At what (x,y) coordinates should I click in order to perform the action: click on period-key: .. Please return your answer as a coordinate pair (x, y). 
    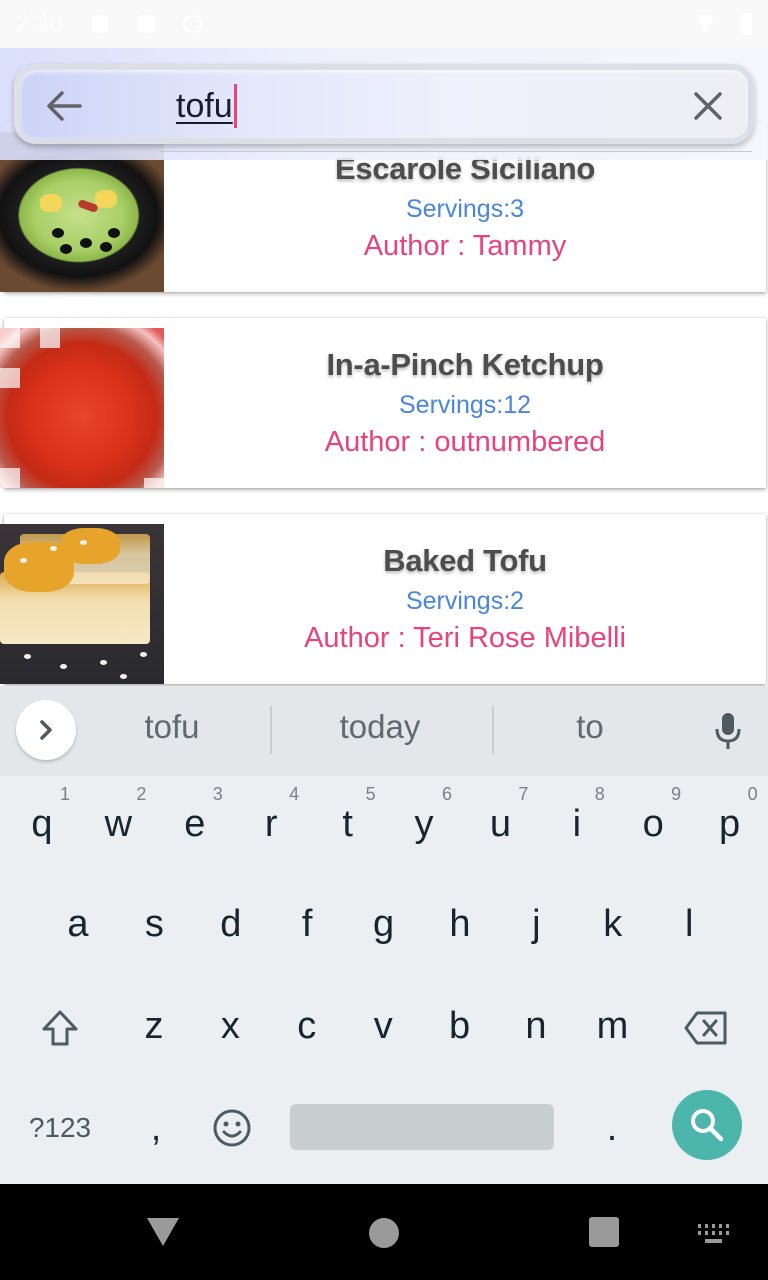
    Looking at the image, I should click on (612, 1128).